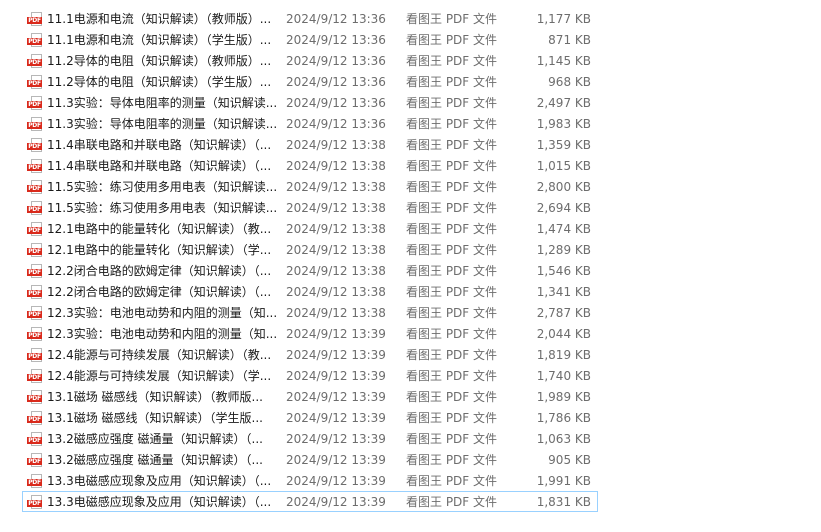 This screenshot has width=821, height=532. What do you see at coordinates (569, 460) in the screenshot?
I see `file-size: 905 KB` at bounding box center [569, 460].